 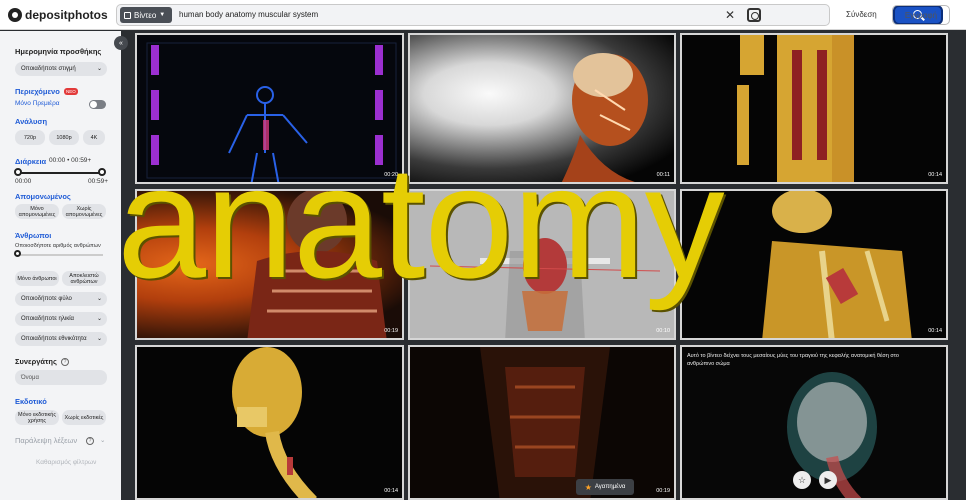 I want to click on resolution-heading: Ανάλυση, so click(x=31, y=121).